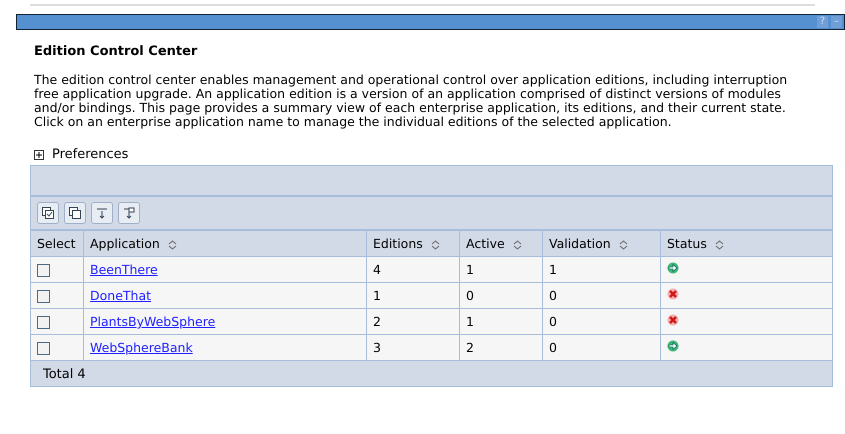 Image resolution: width=845 pixels, height=434 pixels. Describe the element at coordinates (102, 213) in the screenshot. I see `show-filter-icon` at that location.